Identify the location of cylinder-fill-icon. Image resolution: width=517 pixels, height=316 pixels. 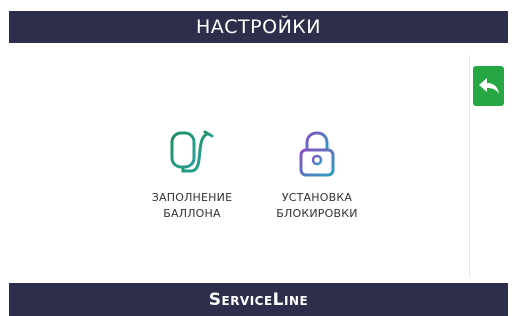
(192, 154).